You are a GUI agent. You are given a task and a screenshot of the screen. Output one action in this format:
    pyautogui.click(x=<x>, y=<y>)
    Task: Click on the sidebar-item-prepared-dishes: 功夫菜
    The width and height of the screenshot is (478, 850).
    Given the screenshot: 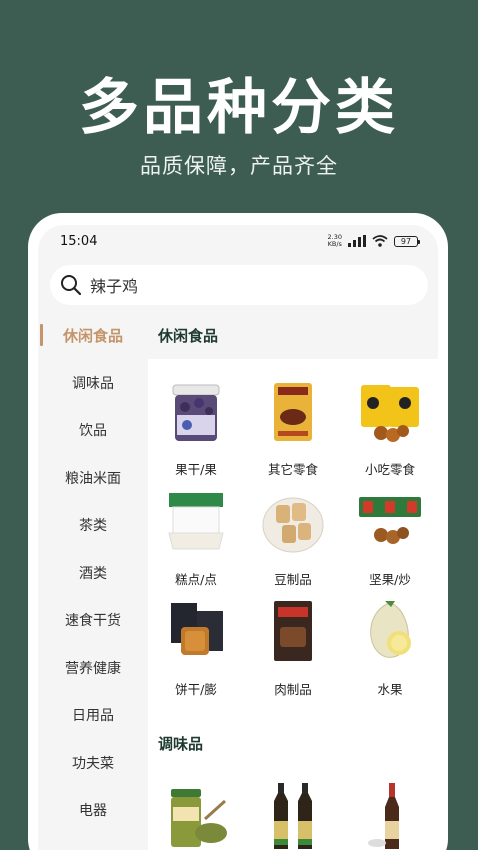 What is the action you would take?
    pyautogui.click(x=93, y=763)
    